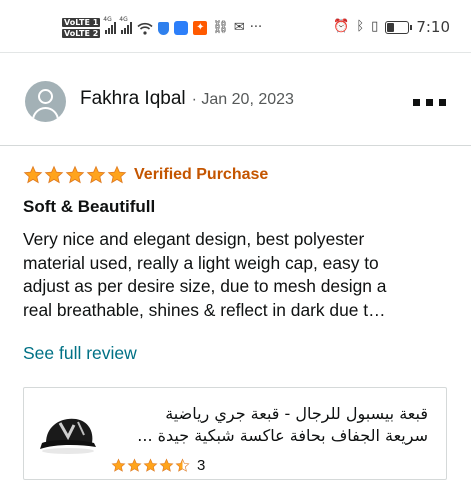  I want to click on reviewer-info: Fakhra Iqbal · Jan 20, 2023, so click(187, 99).